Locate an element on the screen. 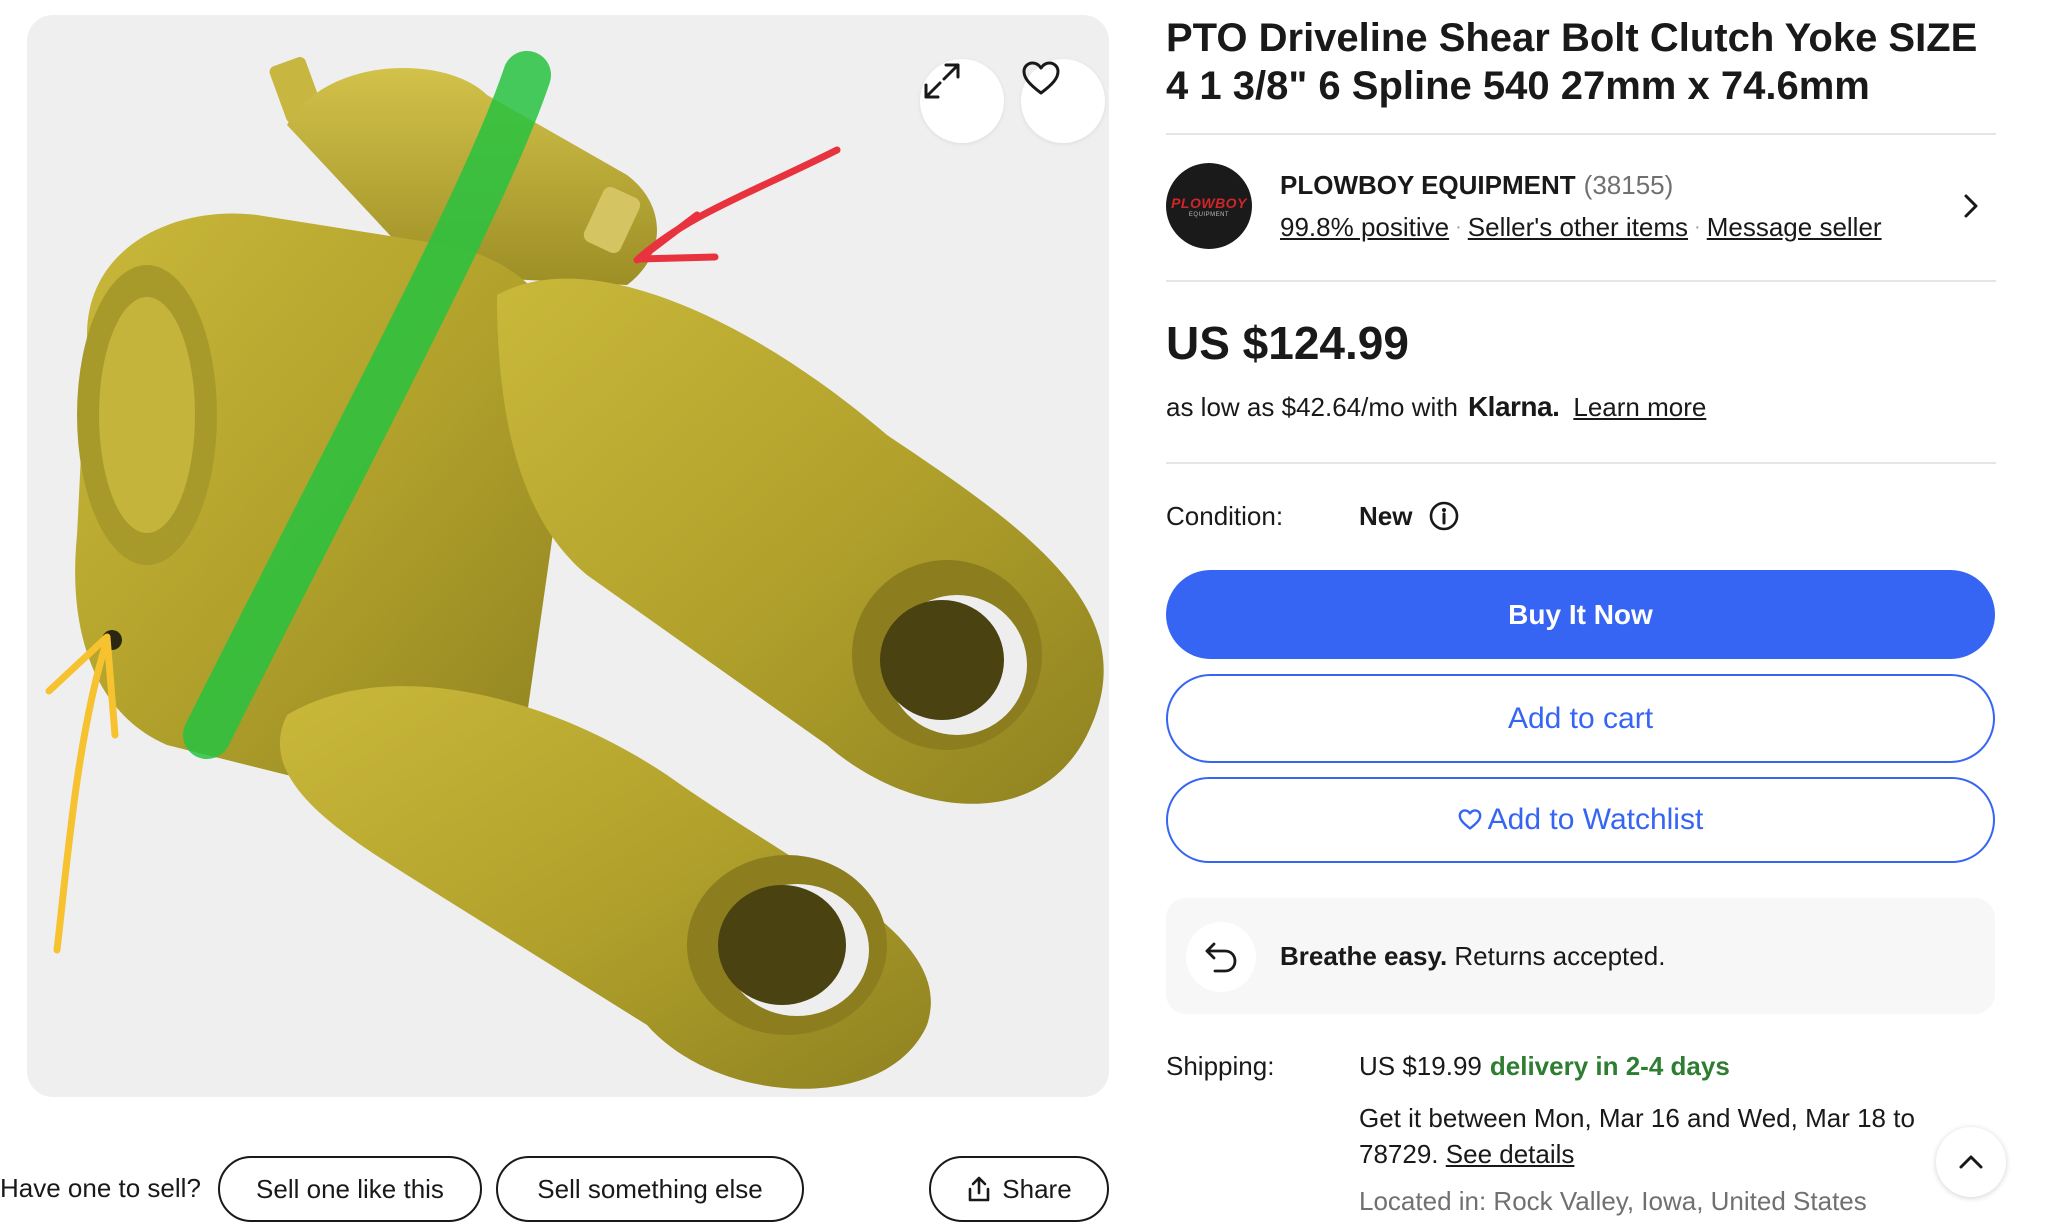  share-button: Share is located at coordinates (1019, 1189).